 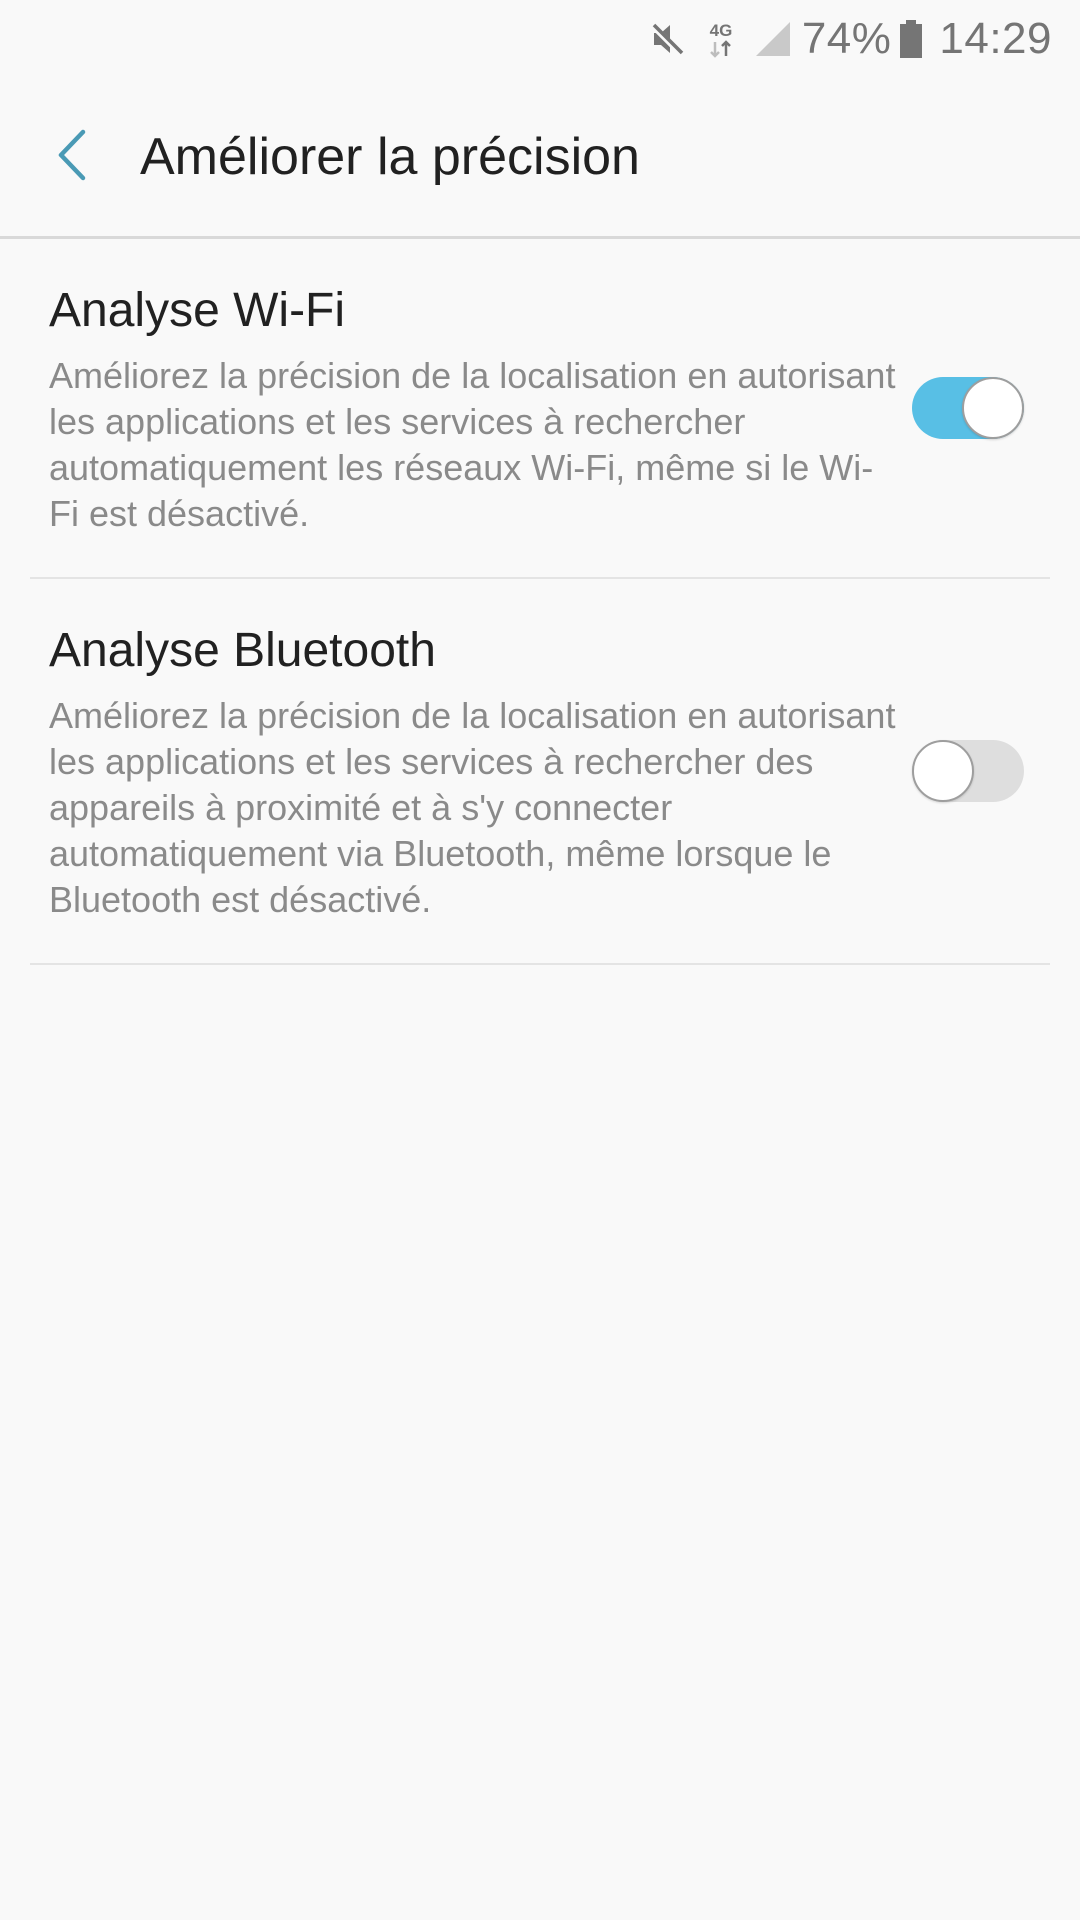 I want to click on back-button, so click(x=73, y=157).